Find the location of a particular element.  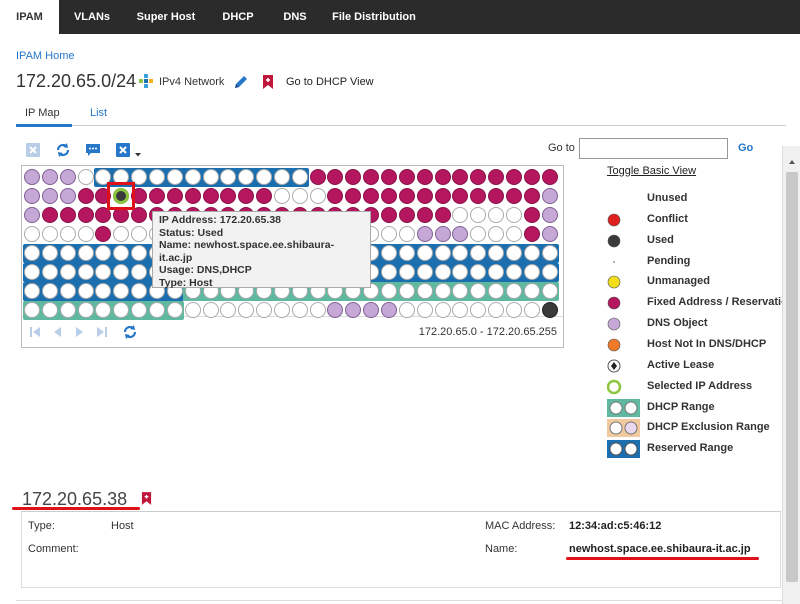

remove-icon is located at coordinates (33, 150).